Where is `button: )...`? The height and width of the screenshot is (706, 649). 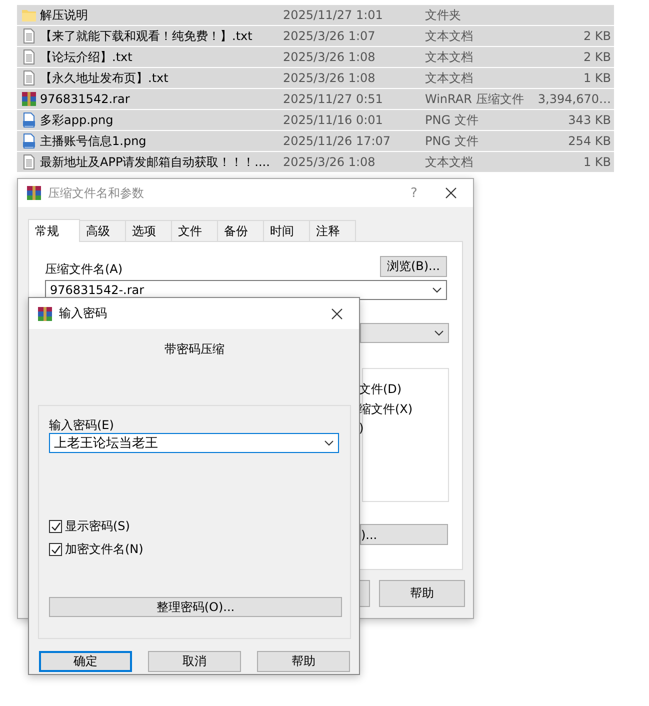
button: )... is located at coordinates (404, 534).